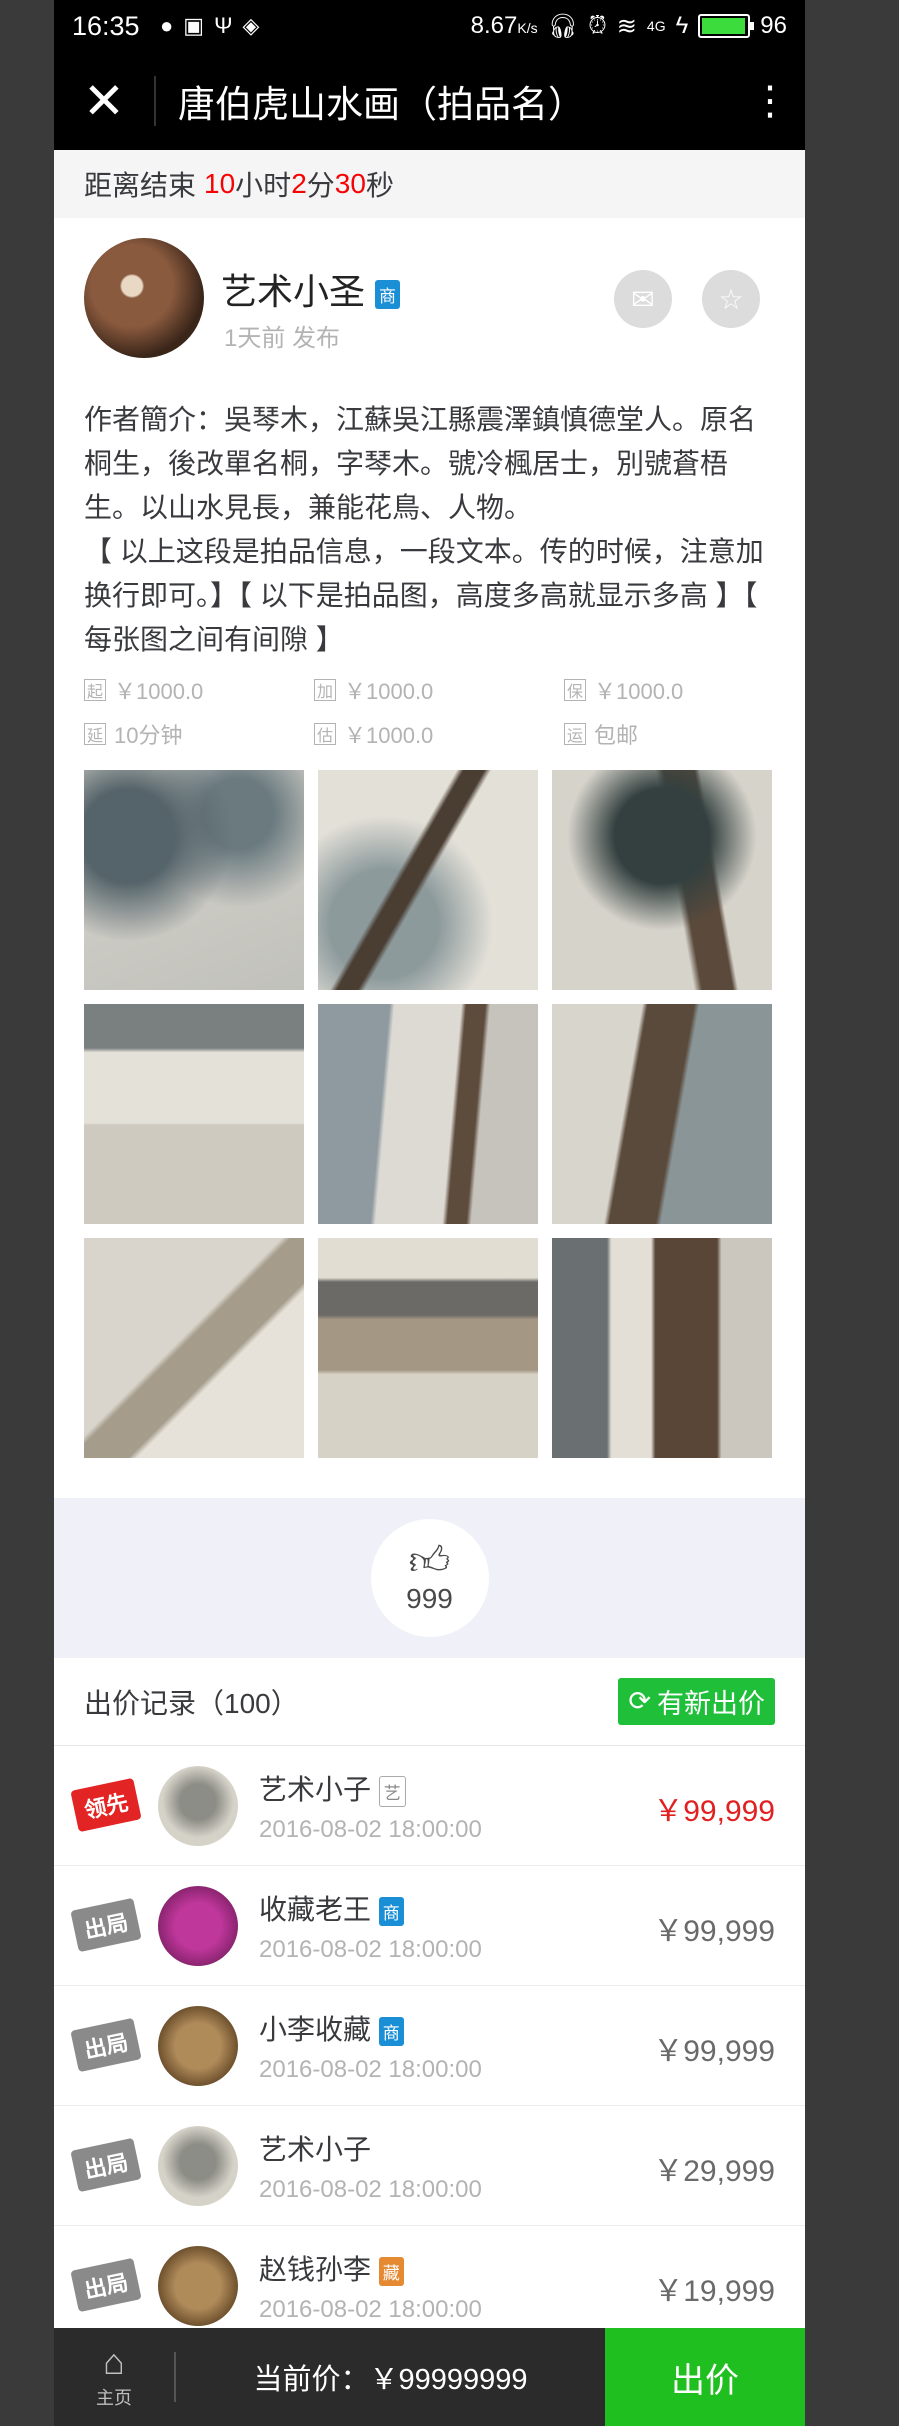 This screenshot has height=2426, width=899. I want to click on deposit-box: 保, so click(575, 690).